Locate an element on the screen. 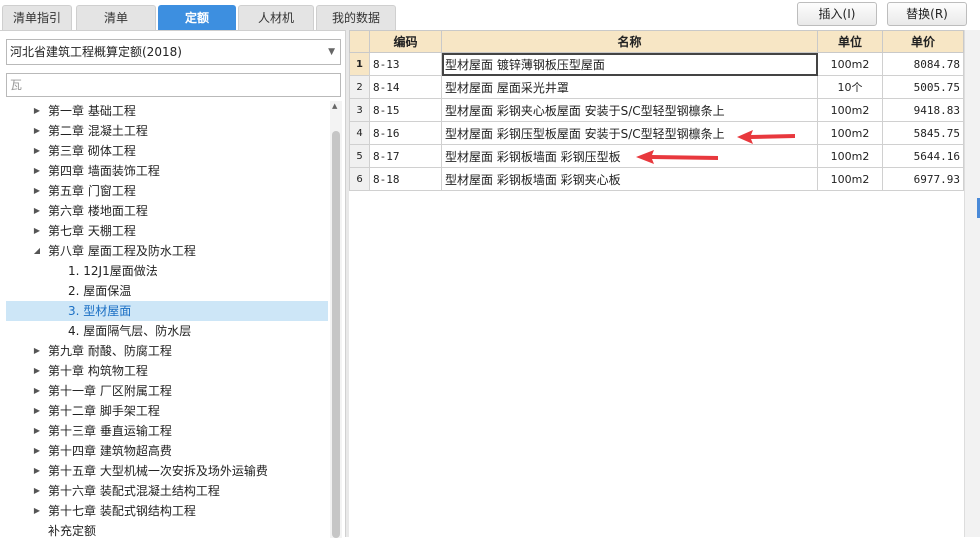 This screenshot has height=538, width=980. tree-node: ▶ 第十四章 建筑物超高费 is located at coordinates (167, 451).